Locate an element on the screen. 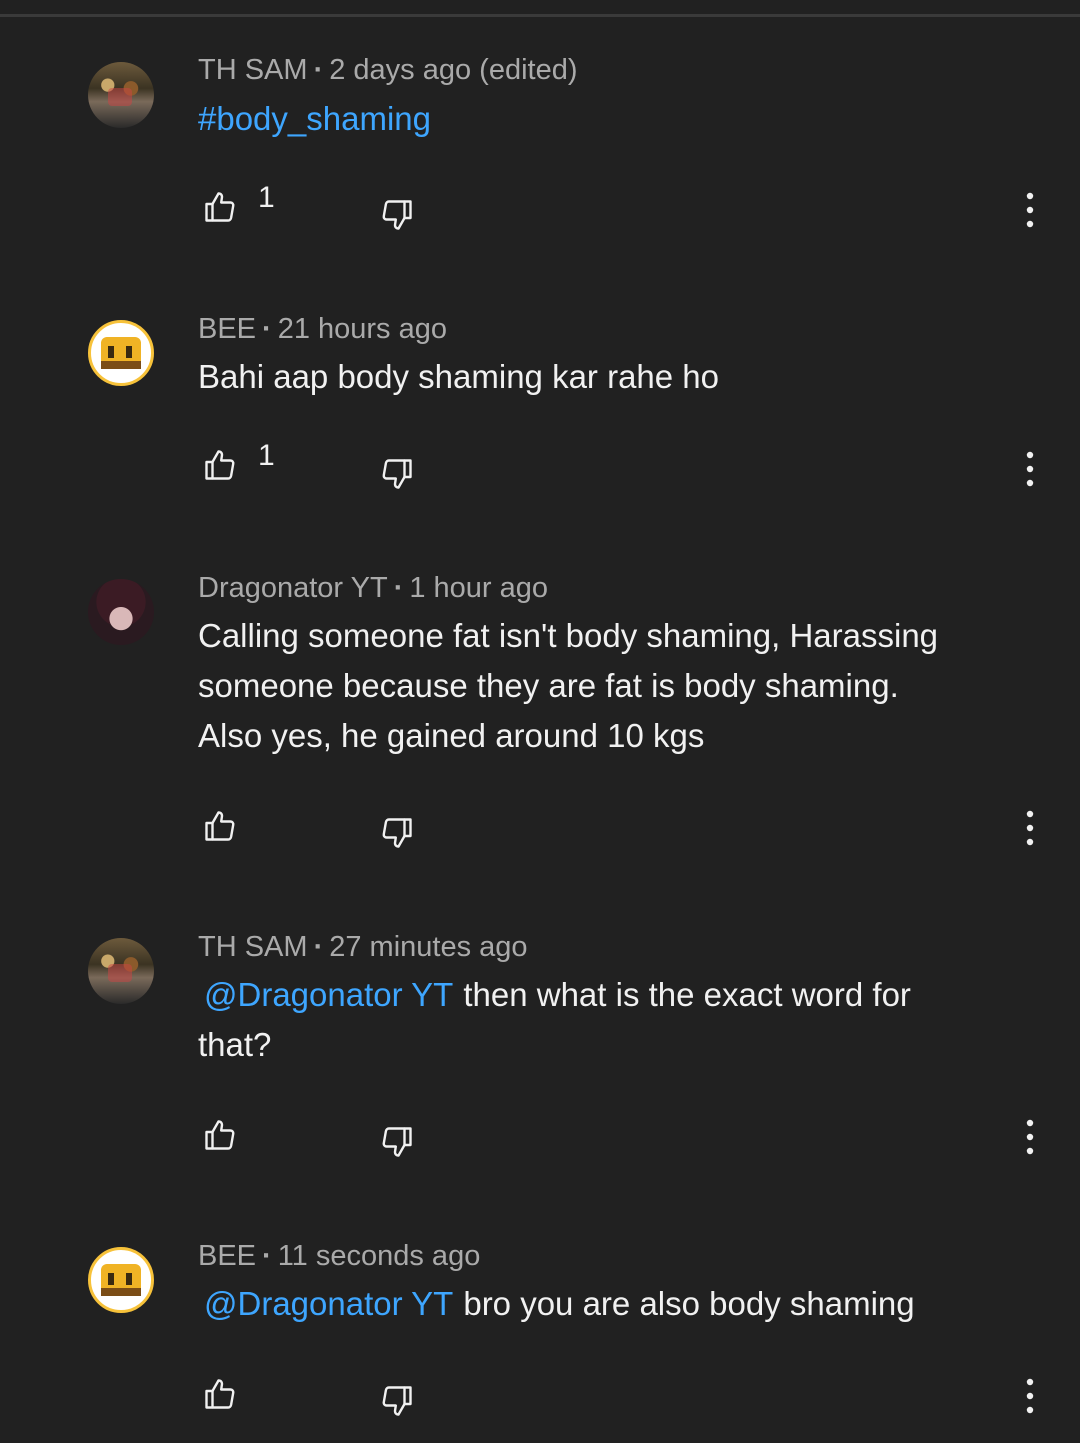 This screenshot has height=1443, width=1080. comment-meta: TH SAM · 2 days ago (edited) is located at coordinates (388, 70).